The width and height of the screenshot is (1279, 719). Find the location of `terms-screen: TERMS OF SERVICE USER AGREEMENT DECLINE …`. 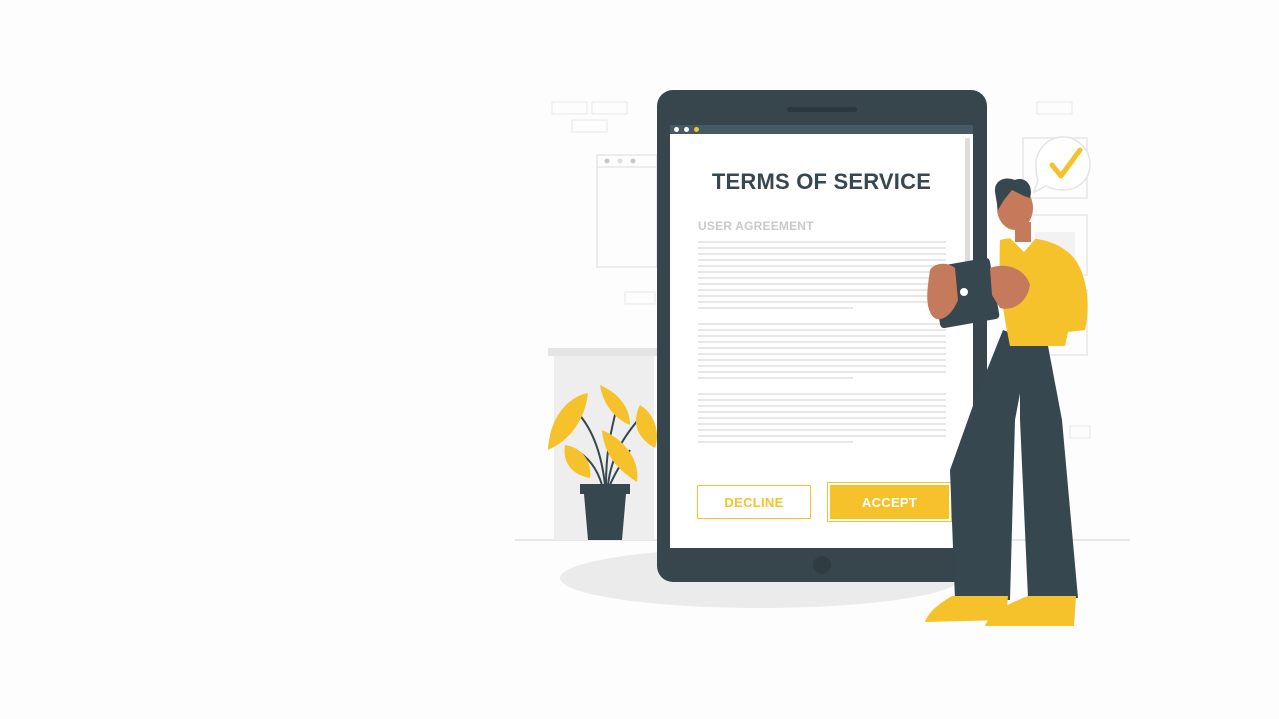

terms-screen: TERMS OF SERVICE USER AGREEMENT DECLINE … is located at coordinates (821, 336).